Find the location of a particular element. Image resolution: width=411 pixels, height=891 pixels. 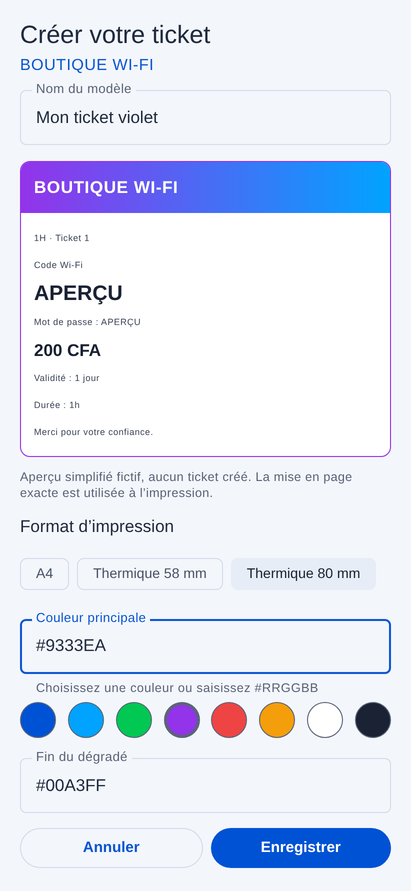

format-option: A4 is located at coordinates (45, 574).